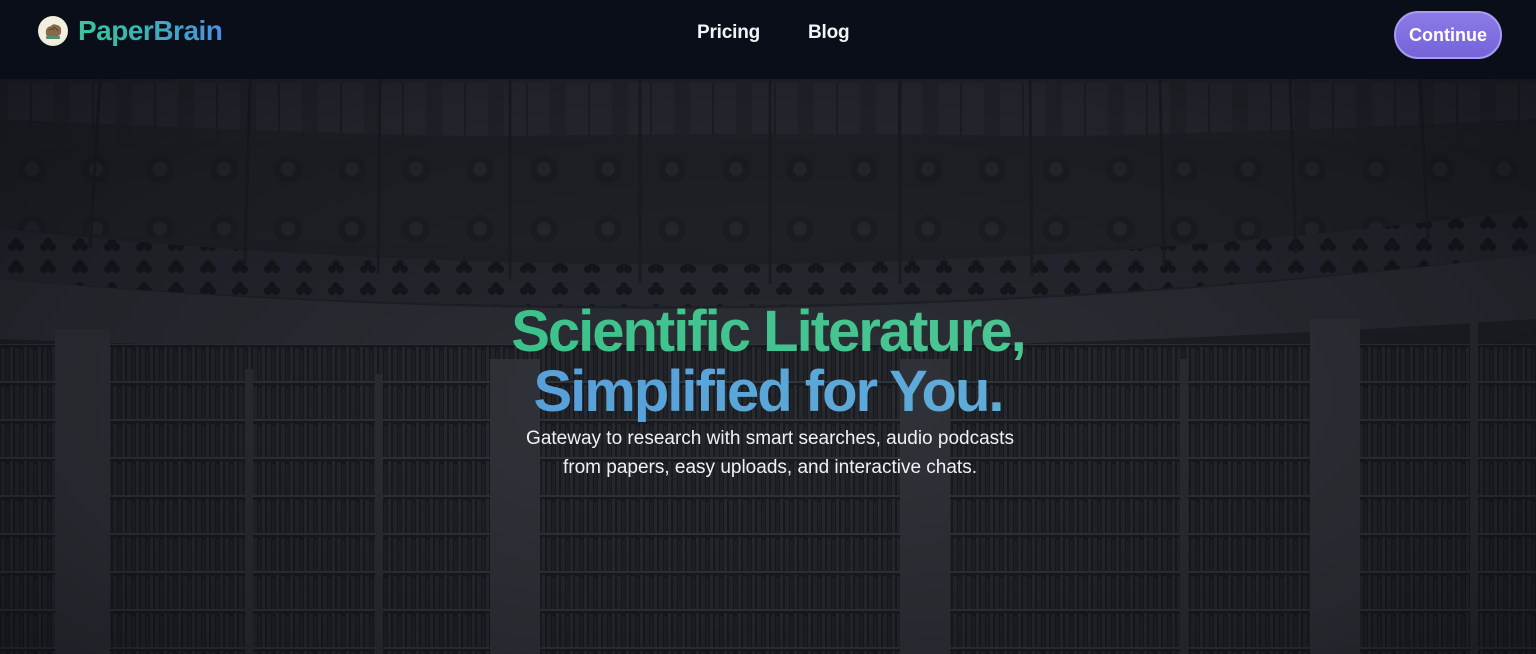 Image resolution: width=1536 pixels, height=654 pixels. Describe the element at coordinates (829, 33) in the screenshot. I see `nav-link-blog: Blog` at that location.